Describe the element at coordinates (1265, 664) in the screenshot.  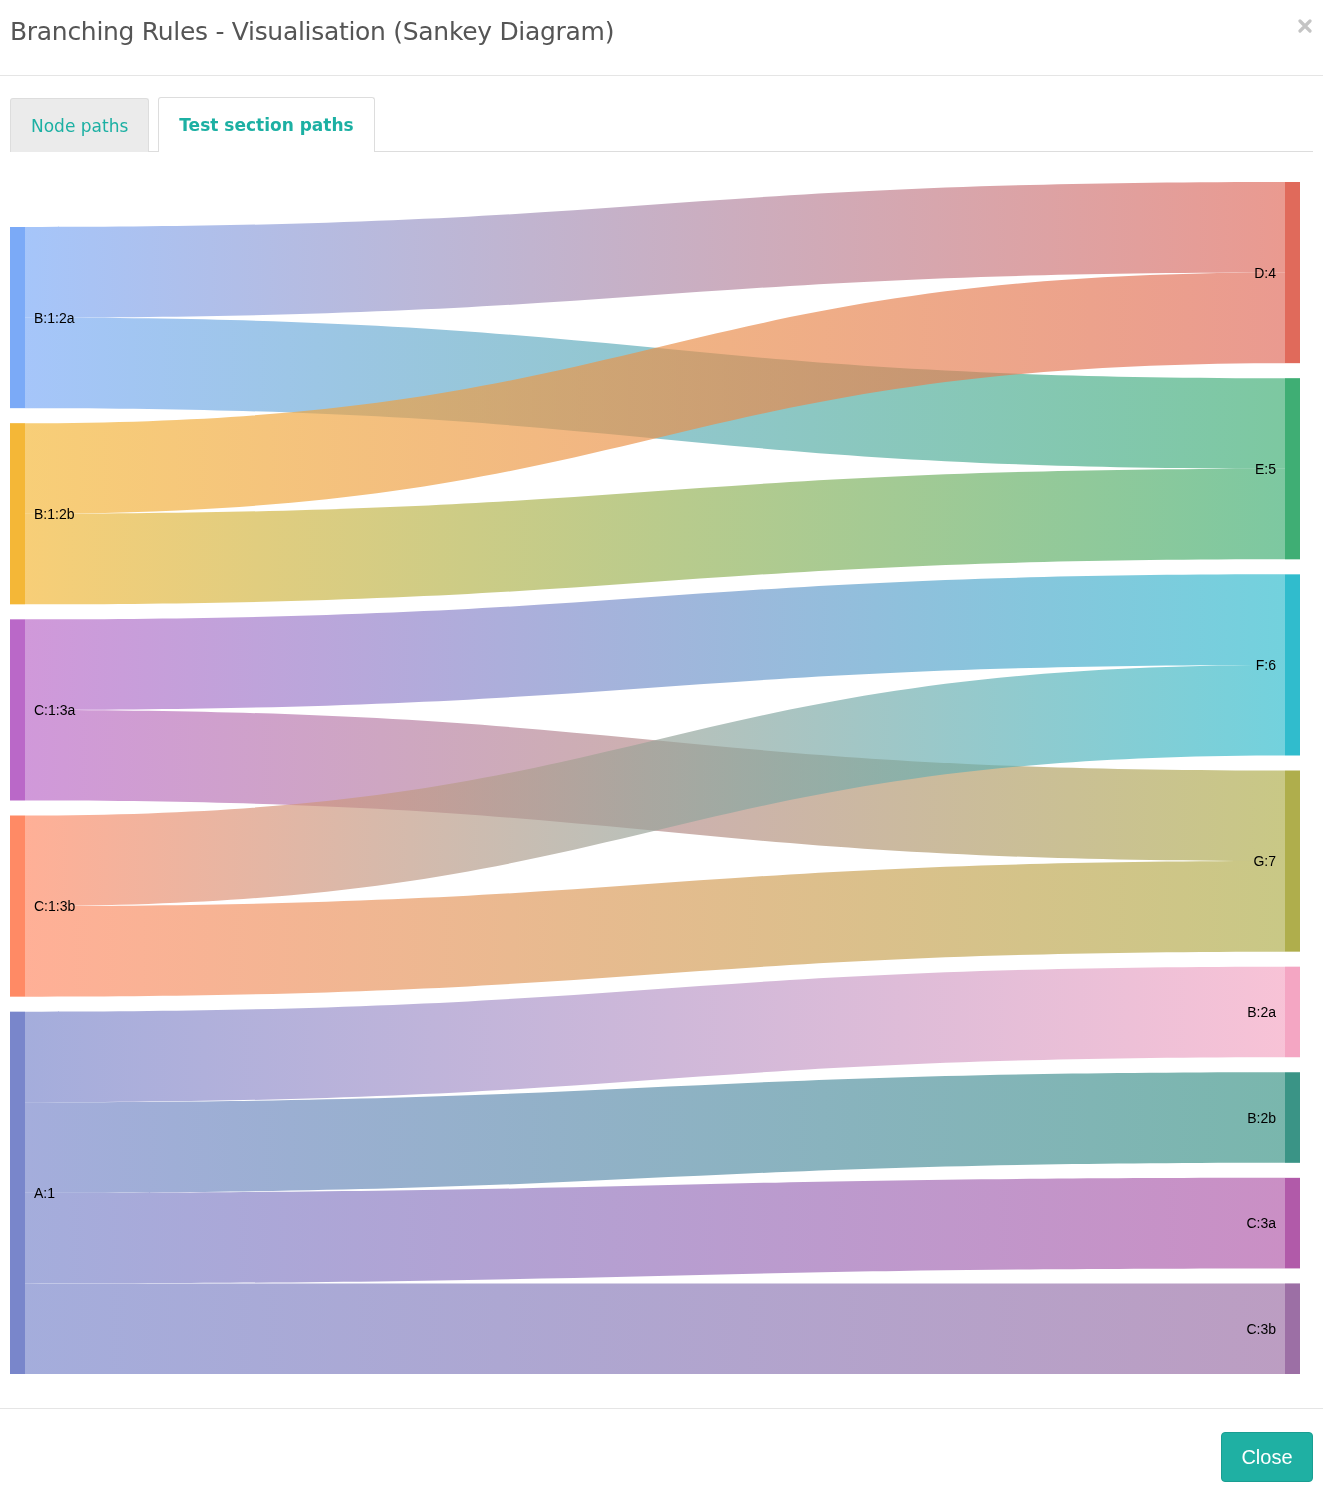
I see `node-label: F:6` at that location.